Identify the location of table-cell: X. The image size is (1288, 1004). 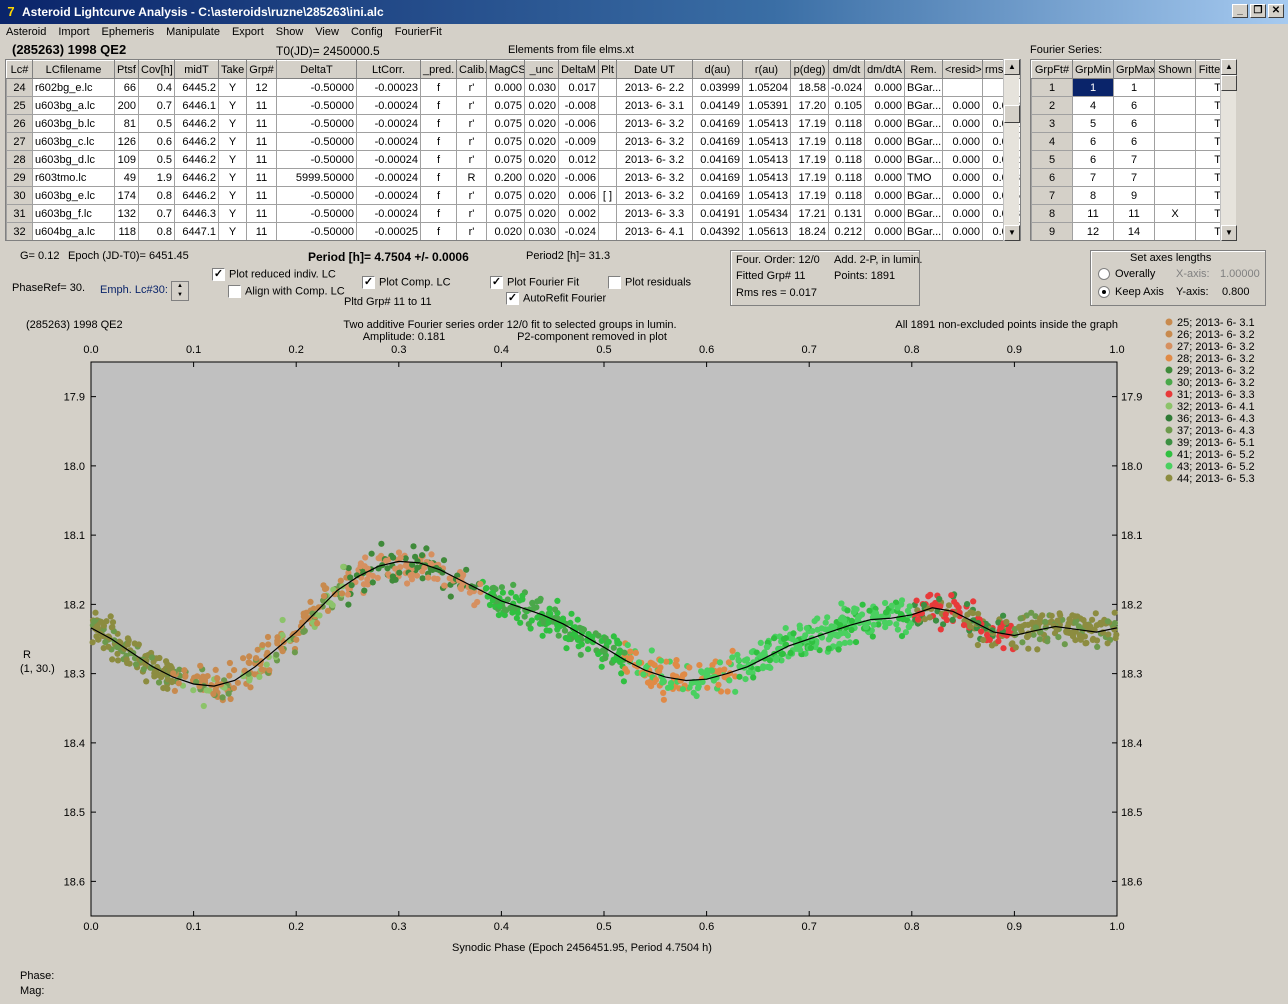
(1175, 213).